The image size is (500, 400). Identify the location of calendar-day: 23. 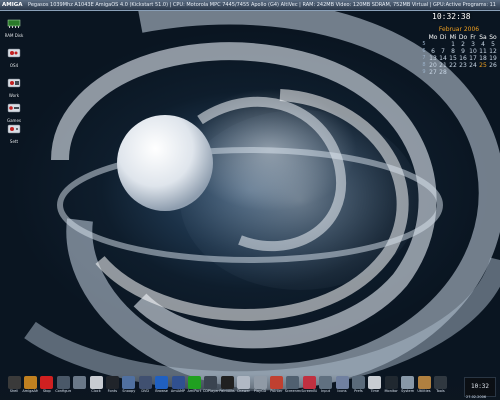
(463, 65).